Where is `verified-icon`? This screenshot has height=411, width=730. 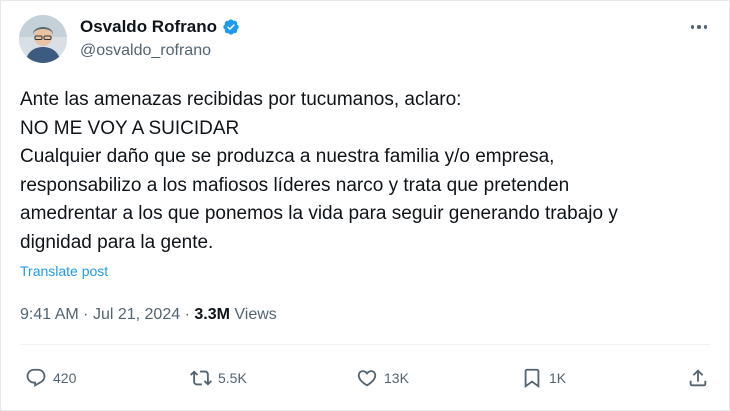
verified-icon is located at coordinates (231, 27).